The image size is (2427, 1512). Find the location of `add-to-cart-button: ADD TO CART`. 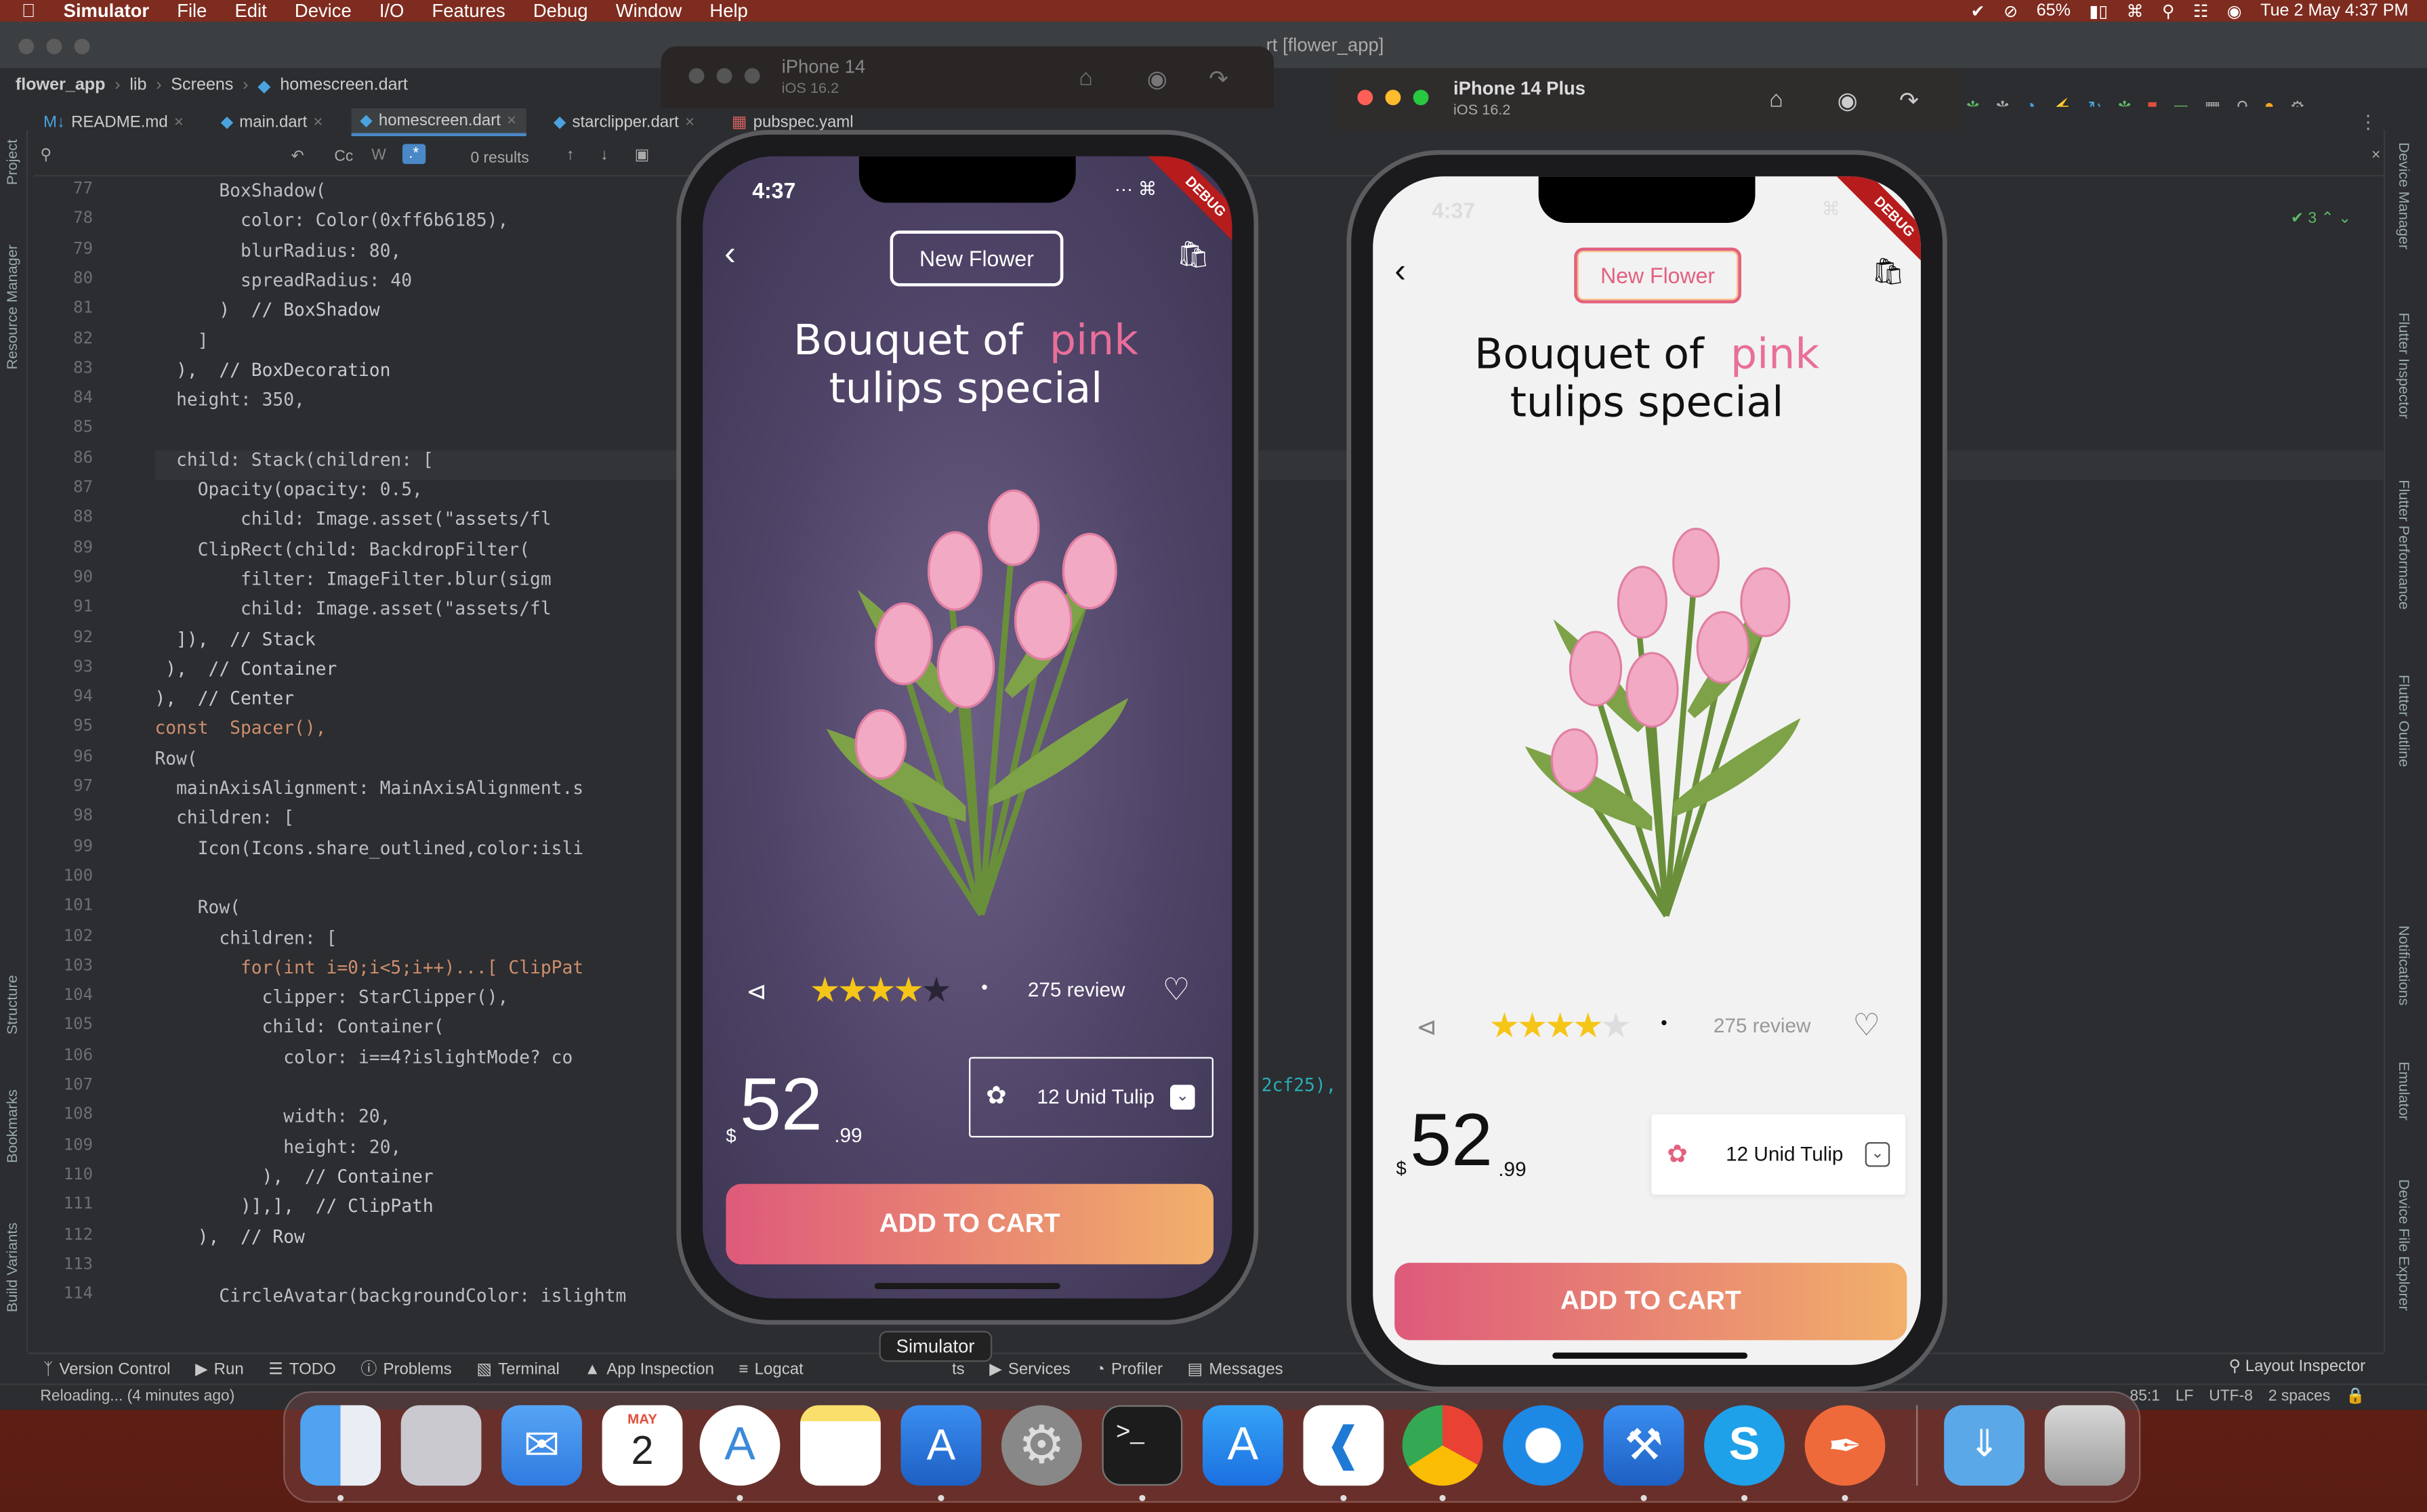

add-to-cart-button: ADD TO CART is located at coordinates (970, 1224).